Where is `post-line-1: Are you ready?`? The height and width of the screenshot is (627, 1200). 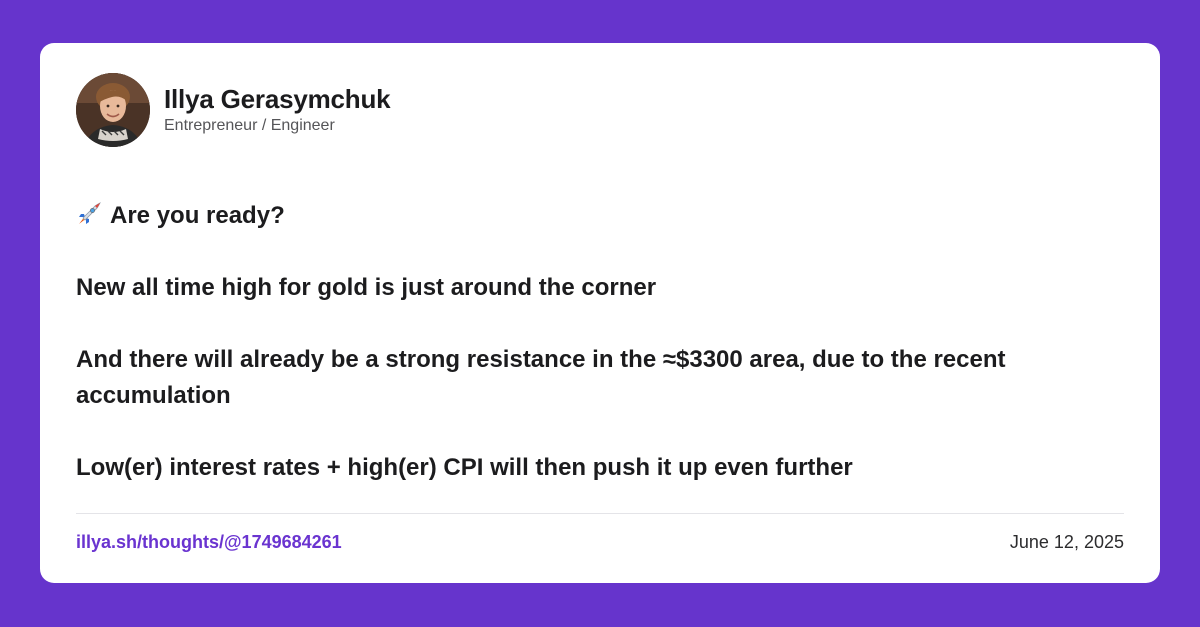 post-line-1: Are you ready? is located at coordinates (197, 215).